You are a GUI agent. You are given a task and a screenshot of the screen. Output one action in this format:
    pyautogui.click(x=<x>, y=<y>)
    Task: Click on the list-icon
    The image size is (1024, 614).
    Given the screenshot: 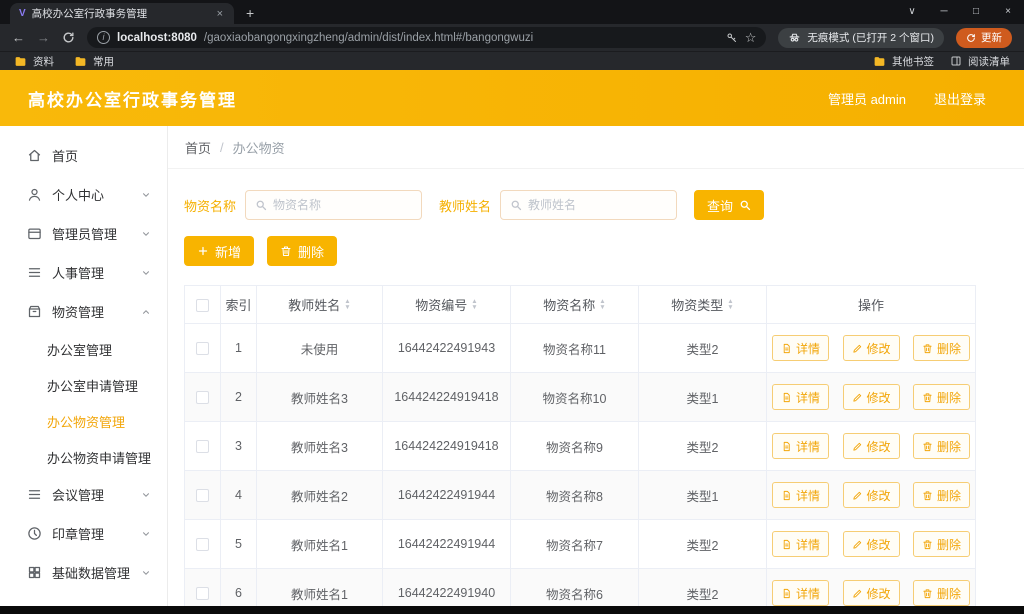 What is the action you would take?
    pyautogui.click(x=34, y=272)
    